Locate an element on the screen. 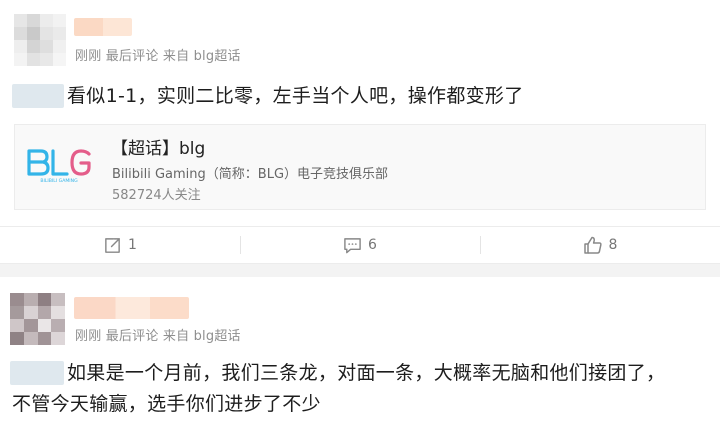 This screenshot has height=428, width=720. share-count: 1 is located at coordinates (132, 245).